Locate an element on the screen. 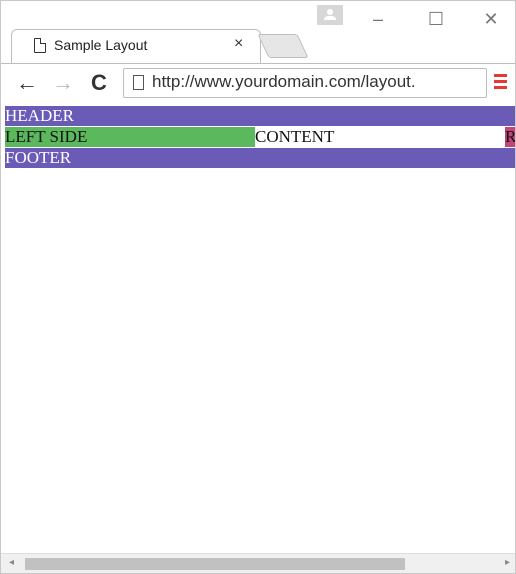 This screenshot has height=574, width=516. address-bar: http://www.yourdomain.com/layout. is located at coordinates (305, 83).